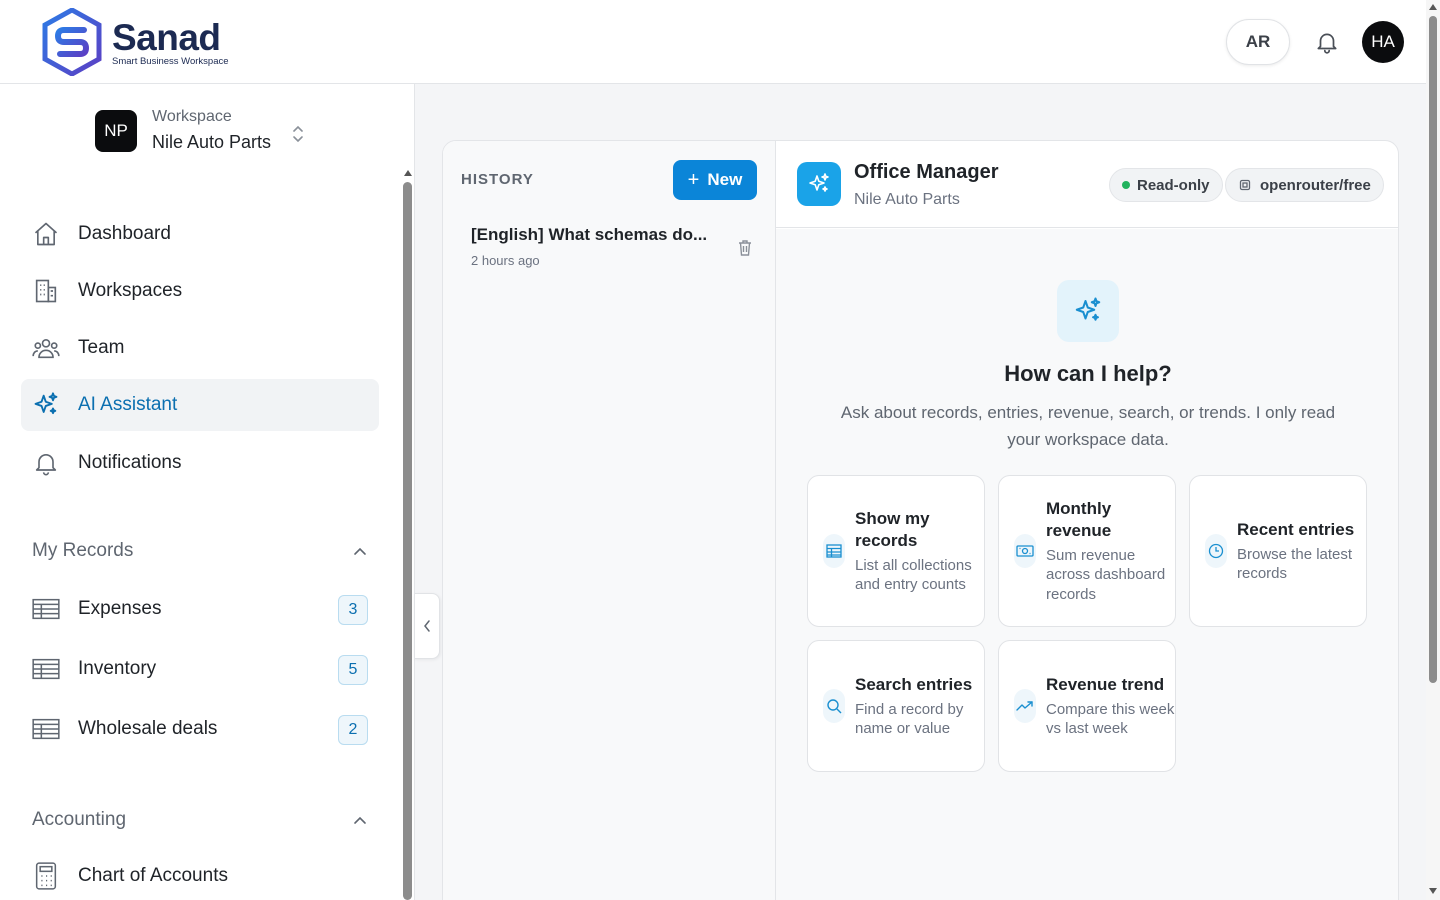 The image size is (1440, 900). What do you see at coordinates (1433, 450) in the screenshot?
I see `page-scrollbar` at bounding box center [1433, 450].